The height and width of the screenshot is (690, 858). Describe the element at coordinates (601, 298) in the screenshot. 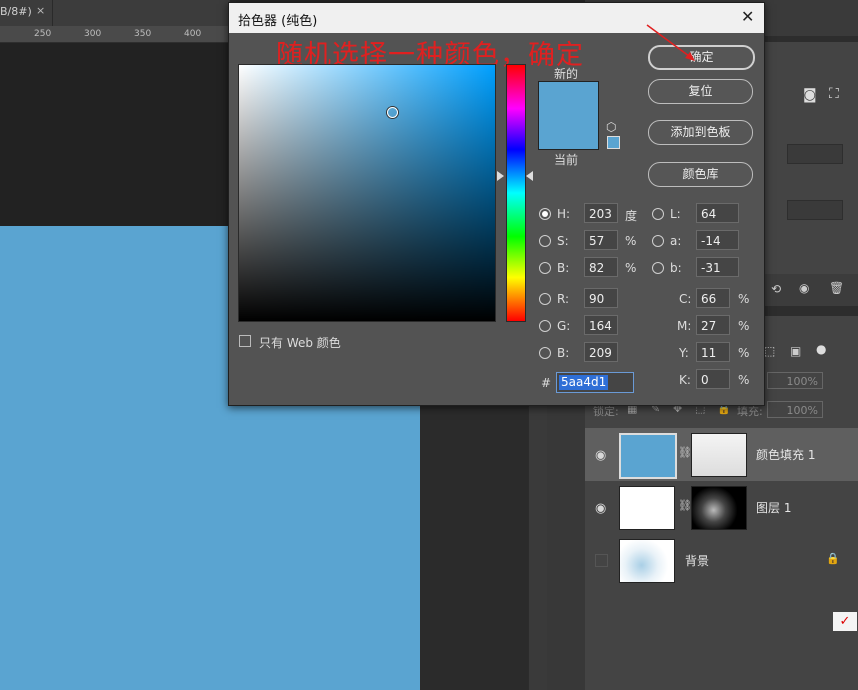

I see `field-r: 90` at that location.